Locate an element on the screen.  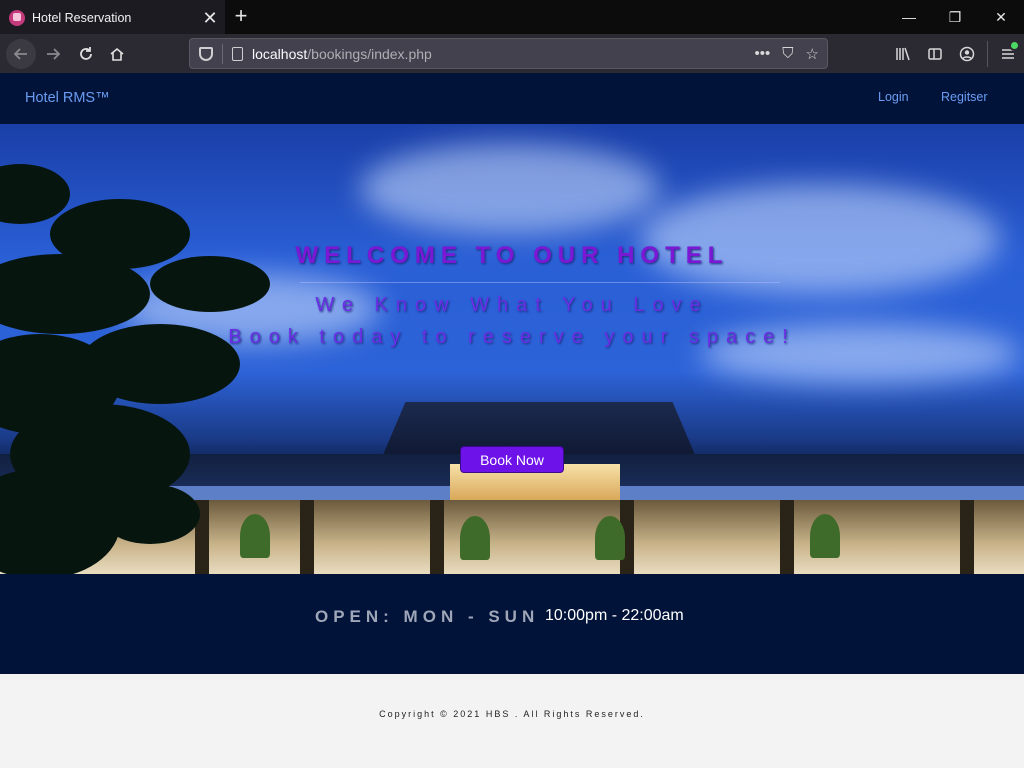
opening-time: 10:00pm - 22:00am is located at coordinates (614, 615).